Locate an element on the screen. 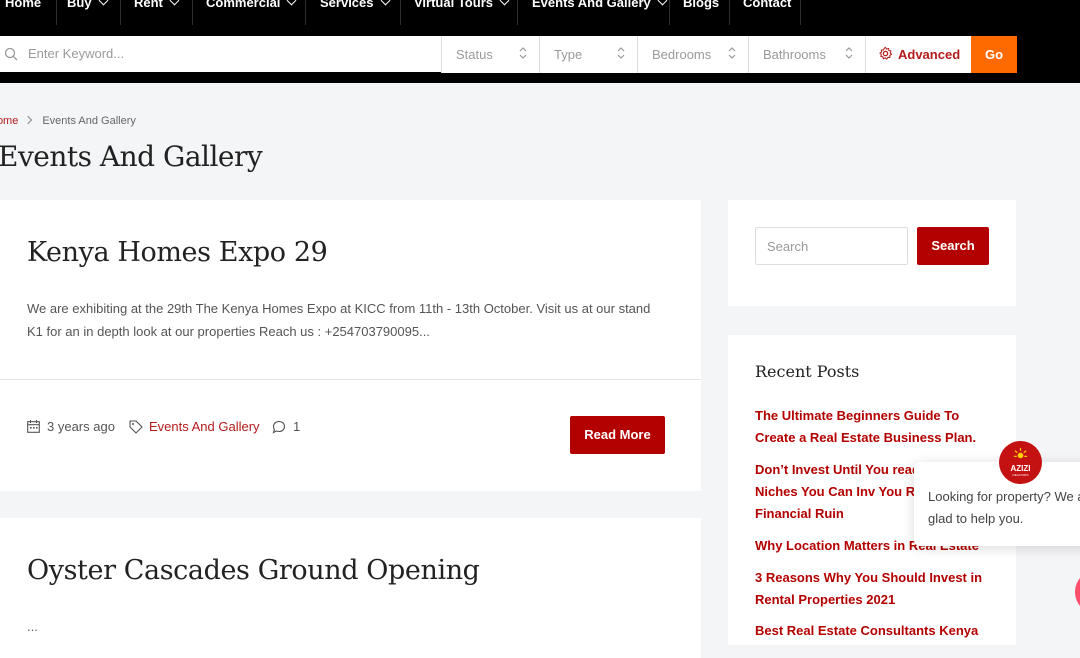 This screenshot has height=658, width=1080. gear-icon is located at coordinates (886, 53).